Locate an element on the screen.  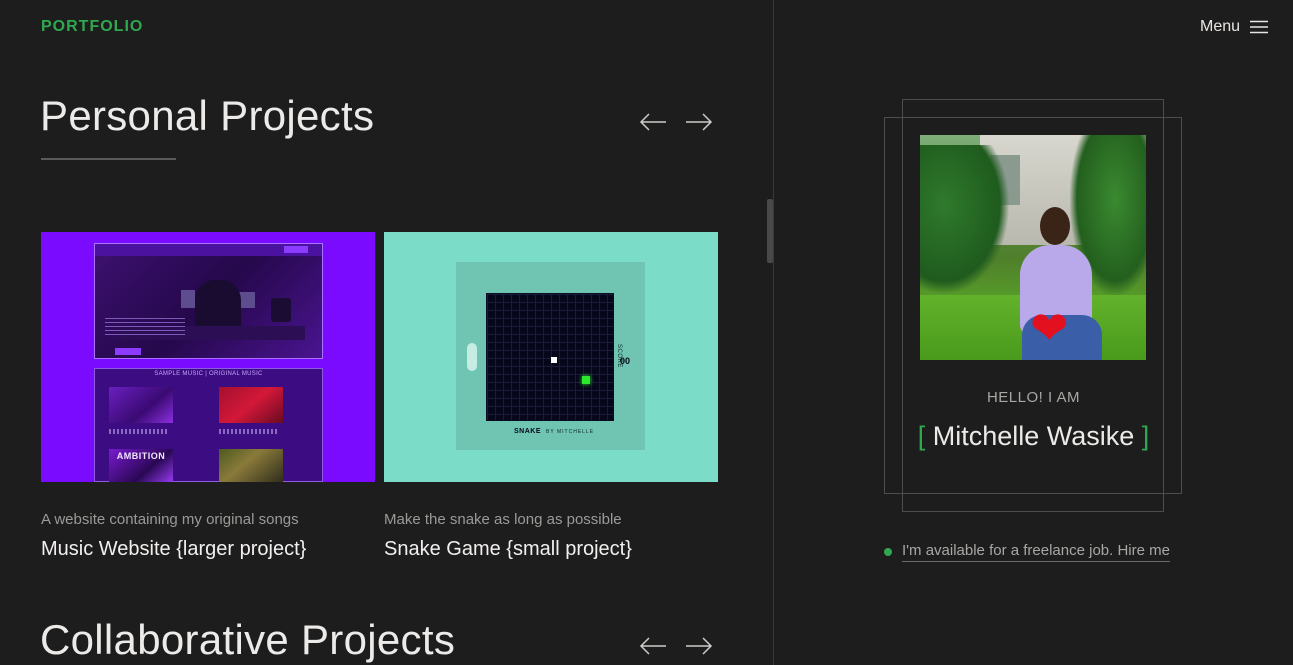
snake-food is located at coordinates (586, 380).